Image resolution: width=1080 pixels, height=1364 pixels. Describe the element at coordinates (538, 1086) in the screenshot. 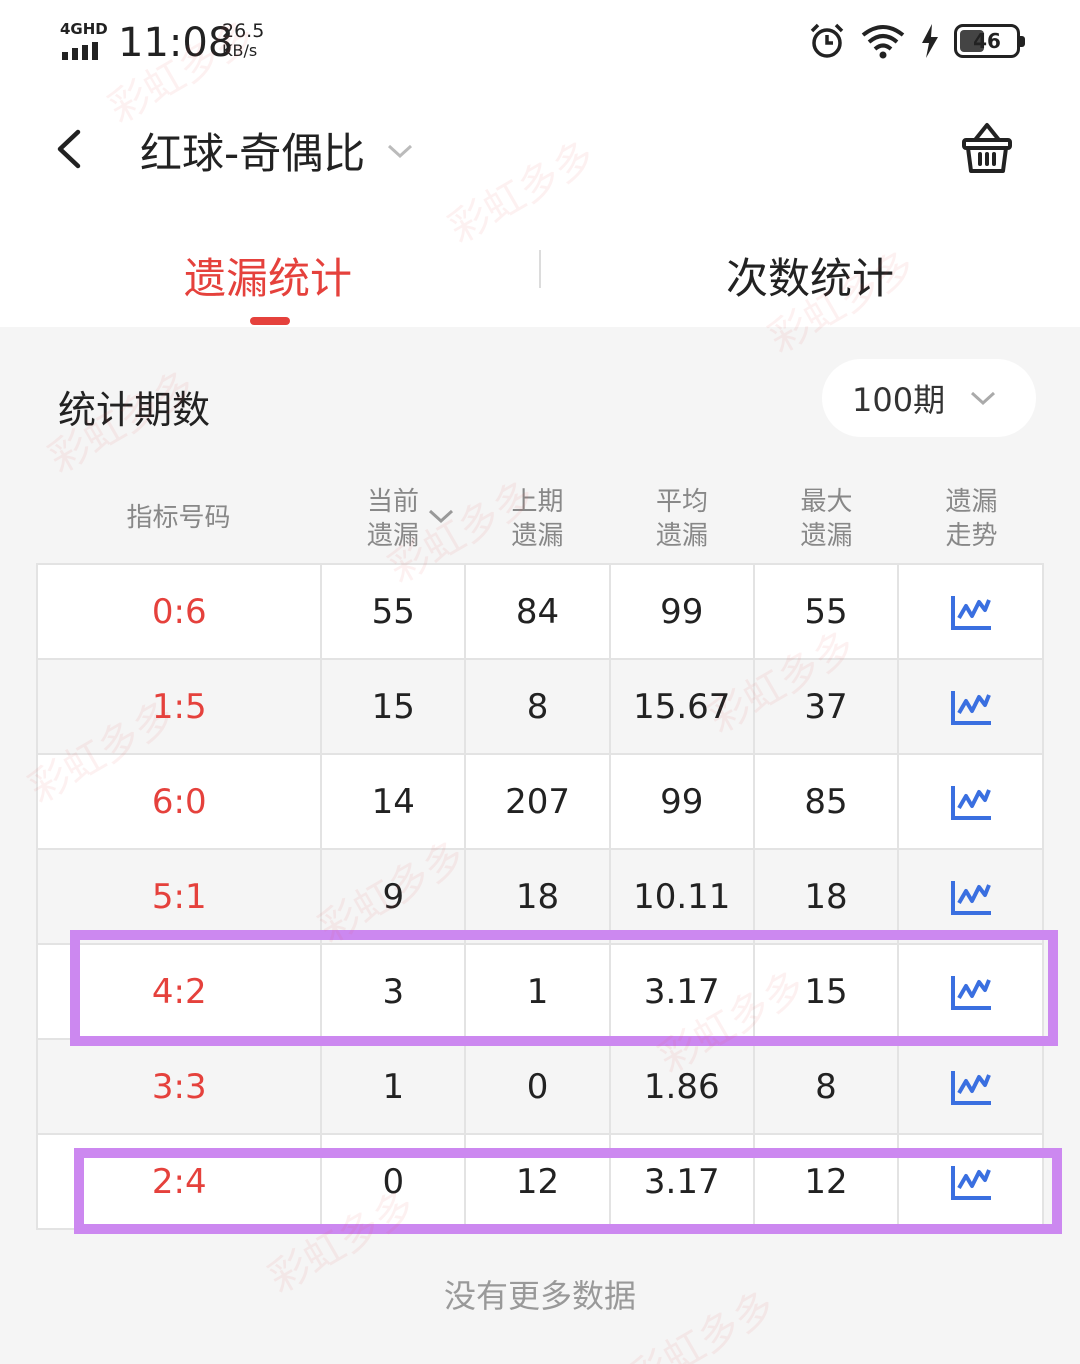

I see `row-last-omission: 0` at that location.